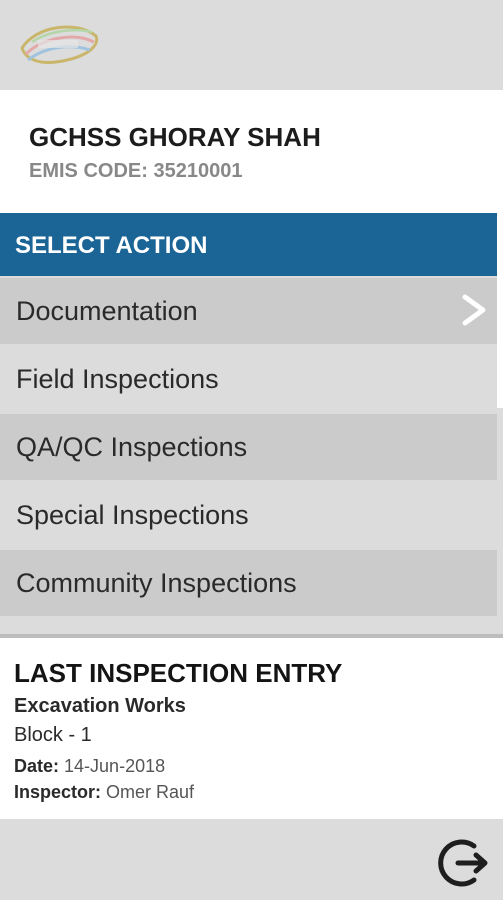  I want to click on inspector-label: Inspector:, so click(58, 792).